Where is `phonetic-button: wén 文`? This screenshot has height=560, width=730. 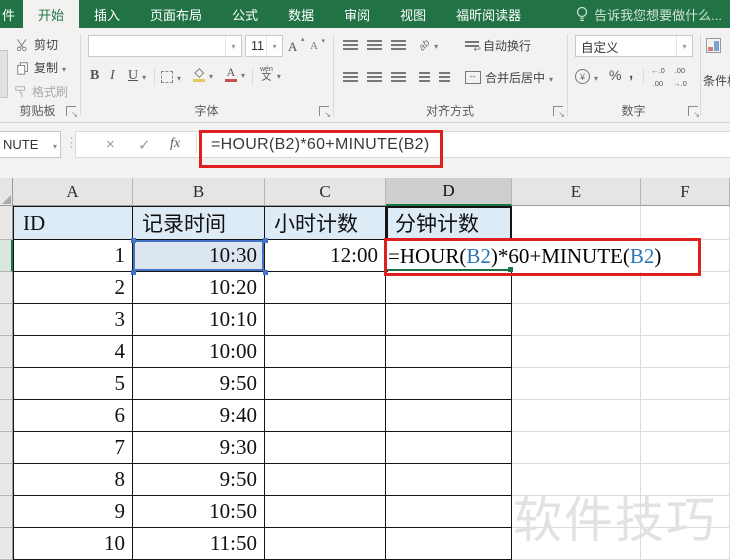
phonetic-button: wén 文 is located at coordinates (270, 74).